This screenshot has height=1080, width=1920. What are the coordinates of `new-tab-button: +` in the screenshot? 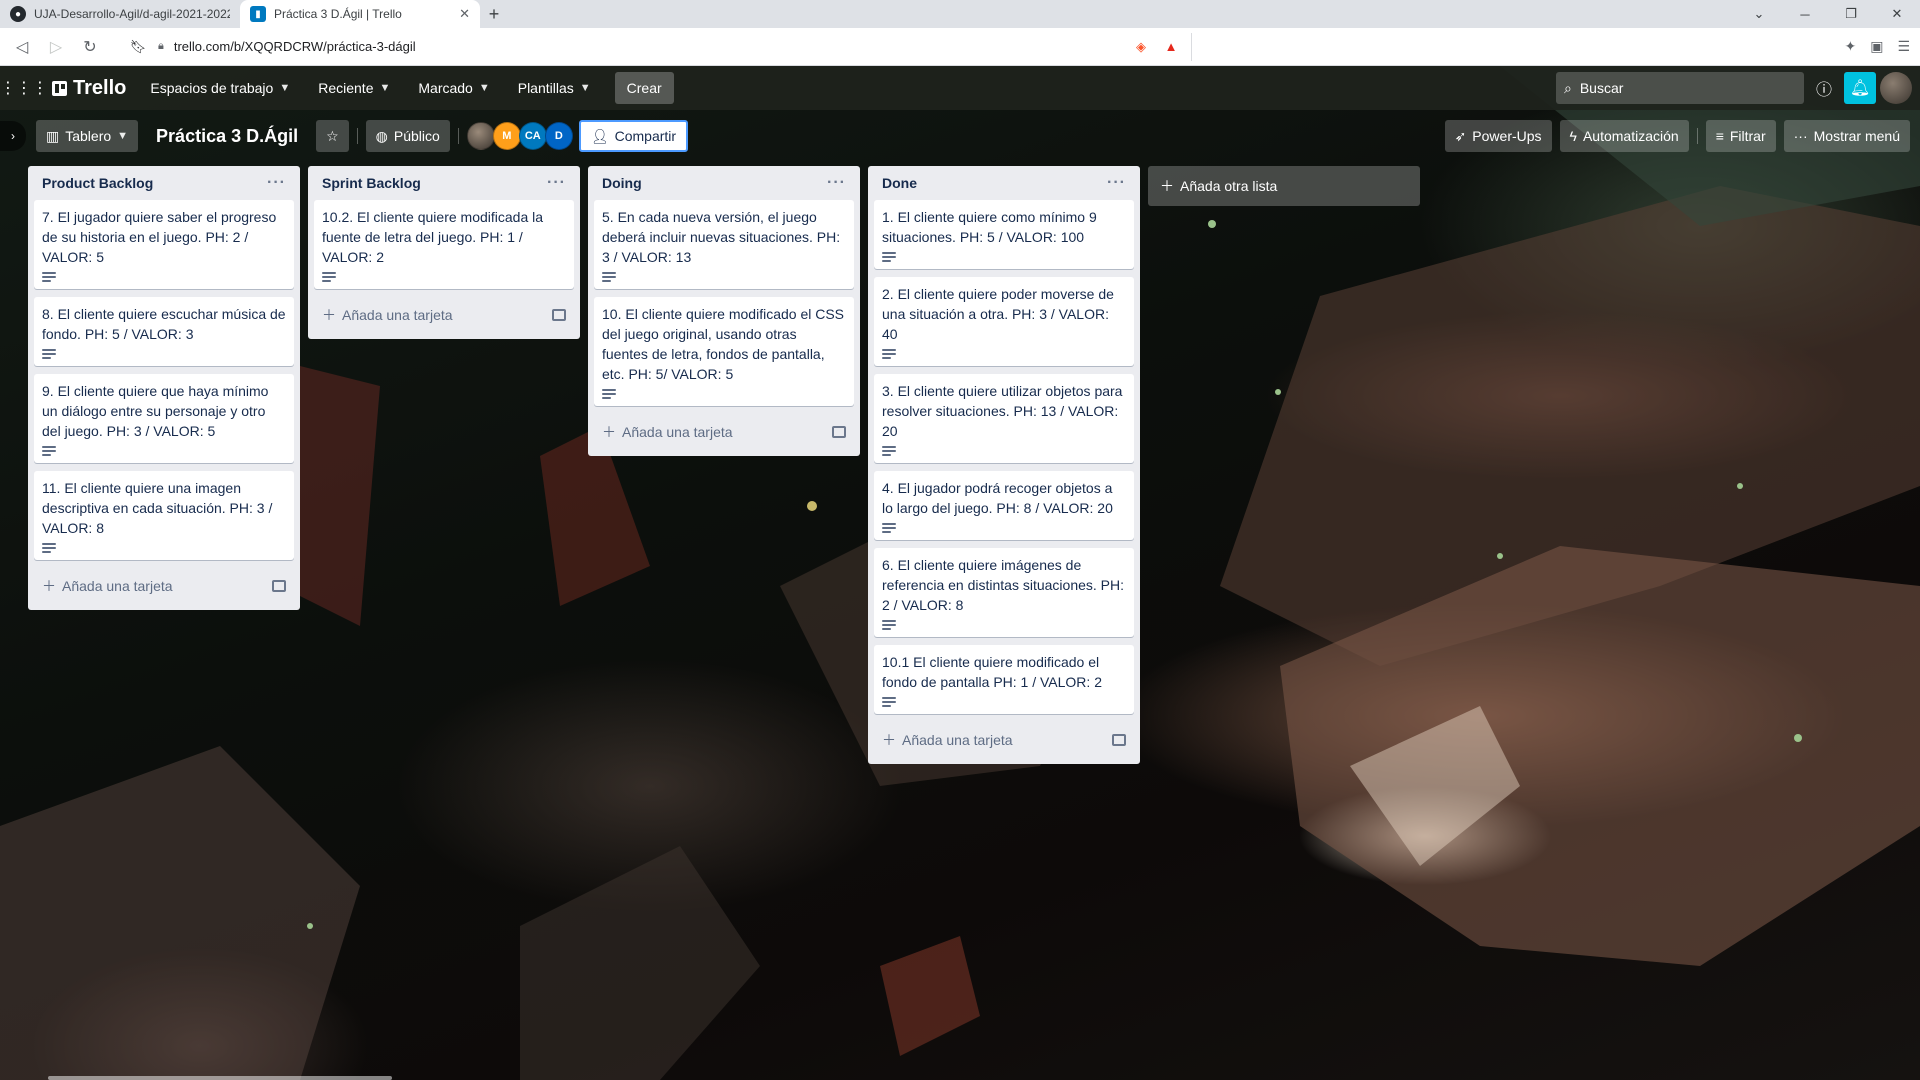 It's located at (494, 14).